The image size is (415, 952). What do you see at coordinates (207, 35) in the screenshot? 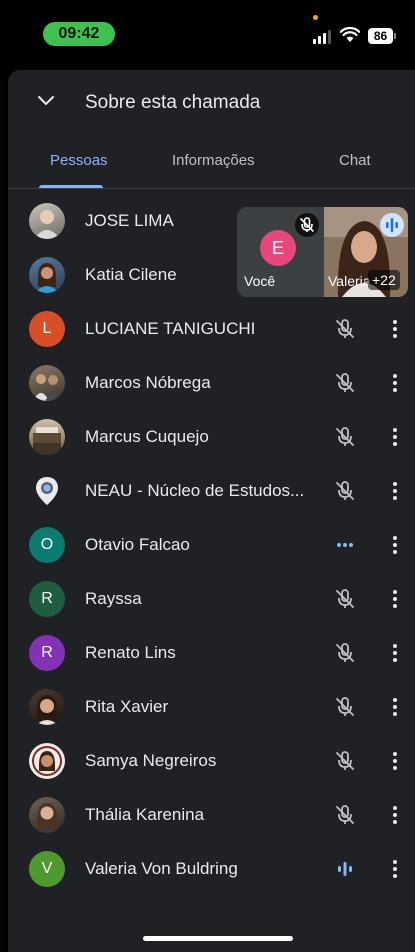
I see `status-bar: 09:42 86` at bounding box center [207, 35].